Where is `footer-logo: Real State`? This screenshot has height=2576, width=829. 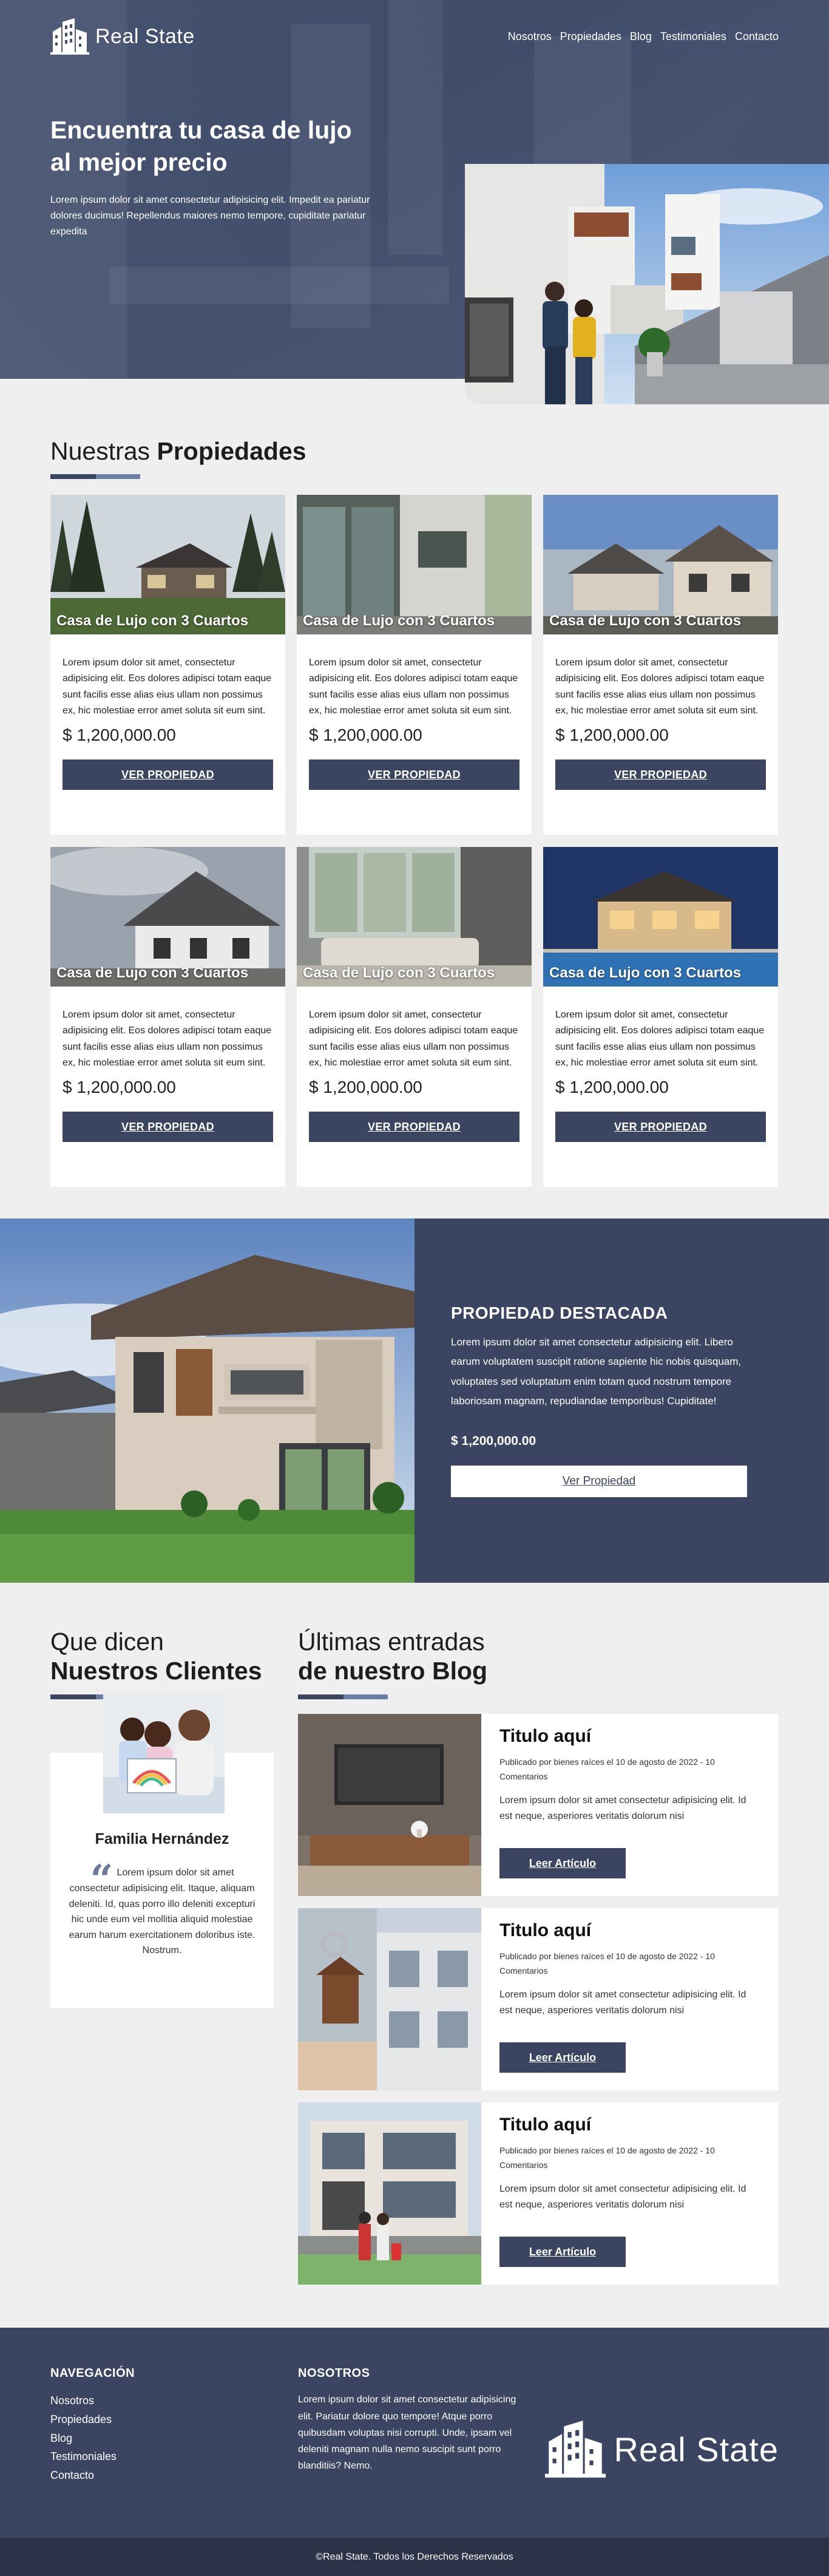
footer-logo: Real State is located at coordinates (661, 2449).